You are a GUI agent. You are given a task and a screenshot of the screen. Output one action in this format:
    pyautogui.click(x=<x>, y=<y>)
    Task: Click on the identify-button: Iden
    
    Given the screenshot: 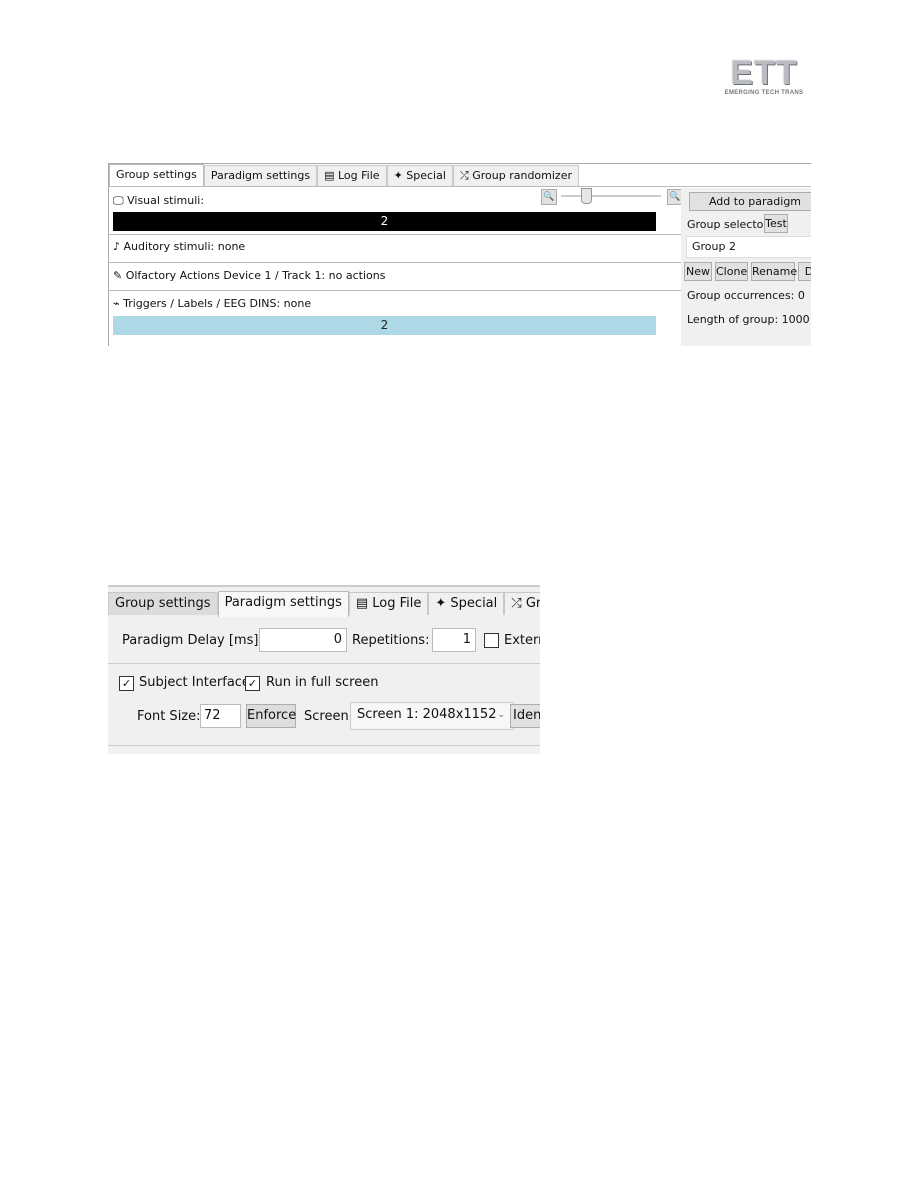 What is the action you would take?
    pyautogui.click(x=525, y=716)
    